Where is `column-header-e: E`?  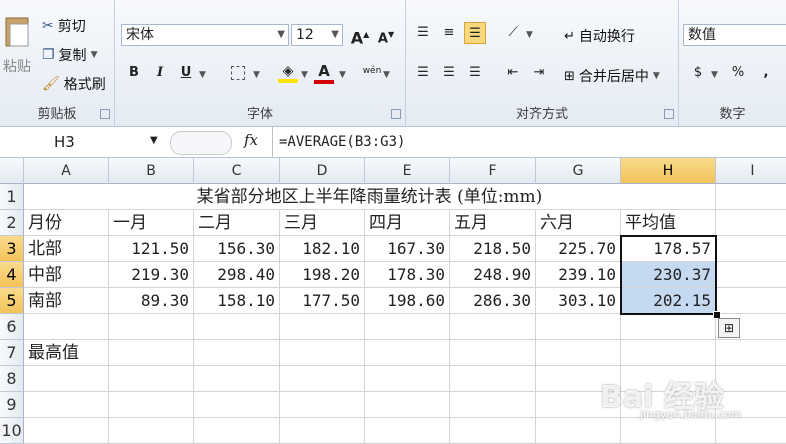
column-header-e: E is located at coordinates (407, 171).